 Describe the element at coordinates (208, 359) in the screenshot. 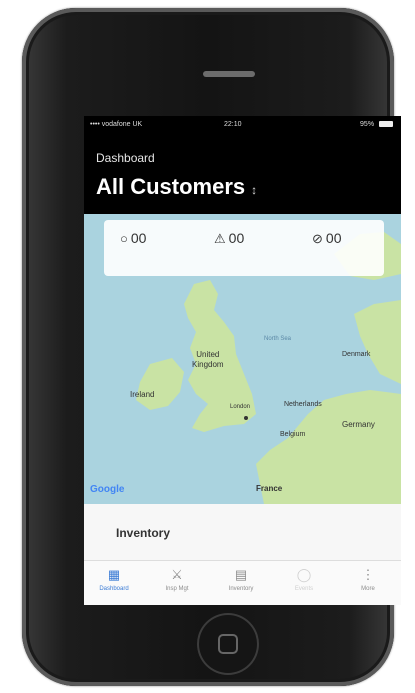

I see `map-label-uk: United Kingdom` at that location.